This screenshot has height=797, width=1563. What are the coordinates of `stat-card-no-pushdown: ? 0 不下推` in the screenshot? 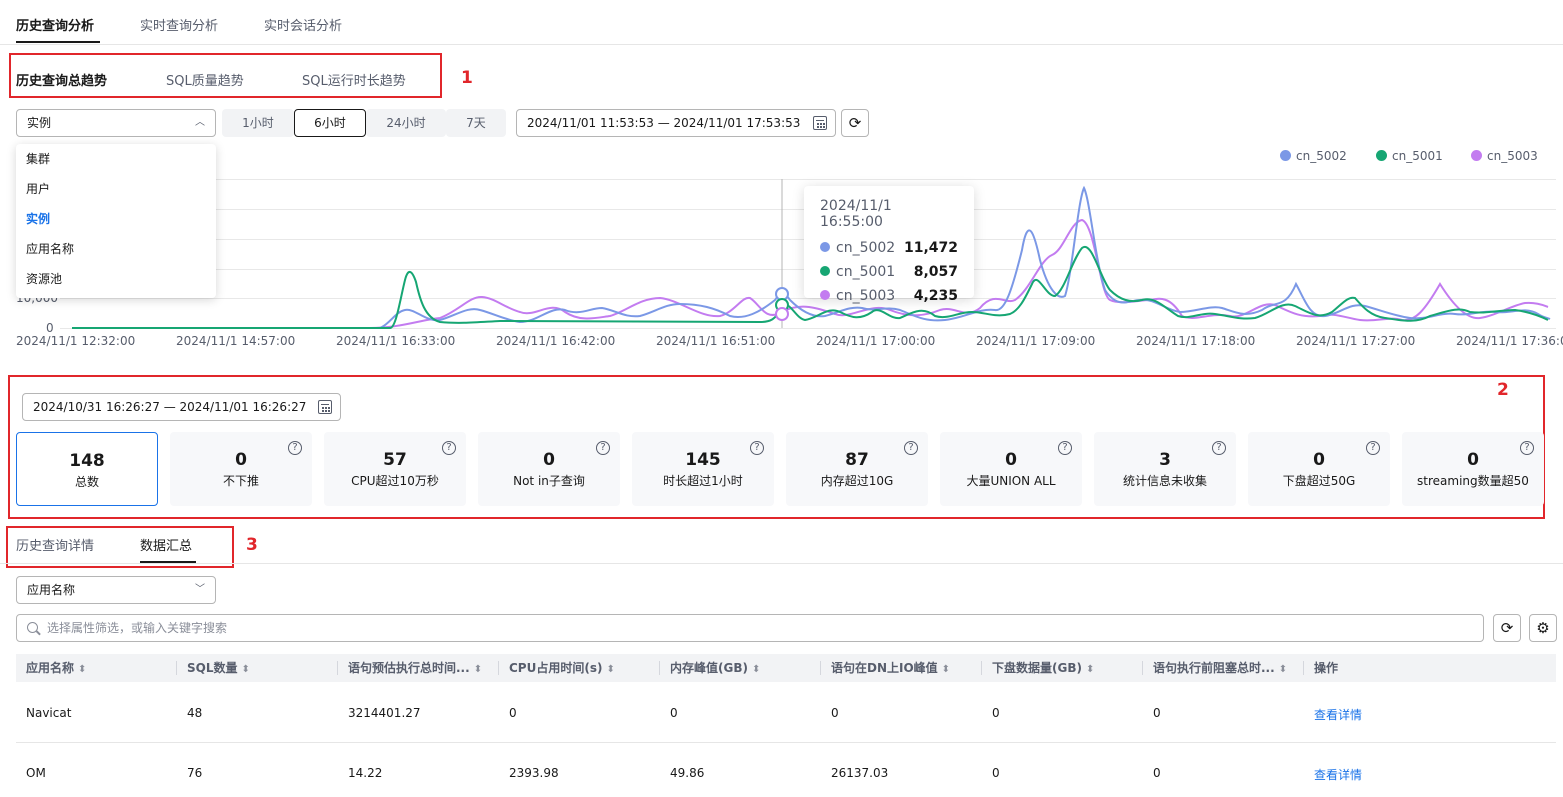 It's located at (241, 469).